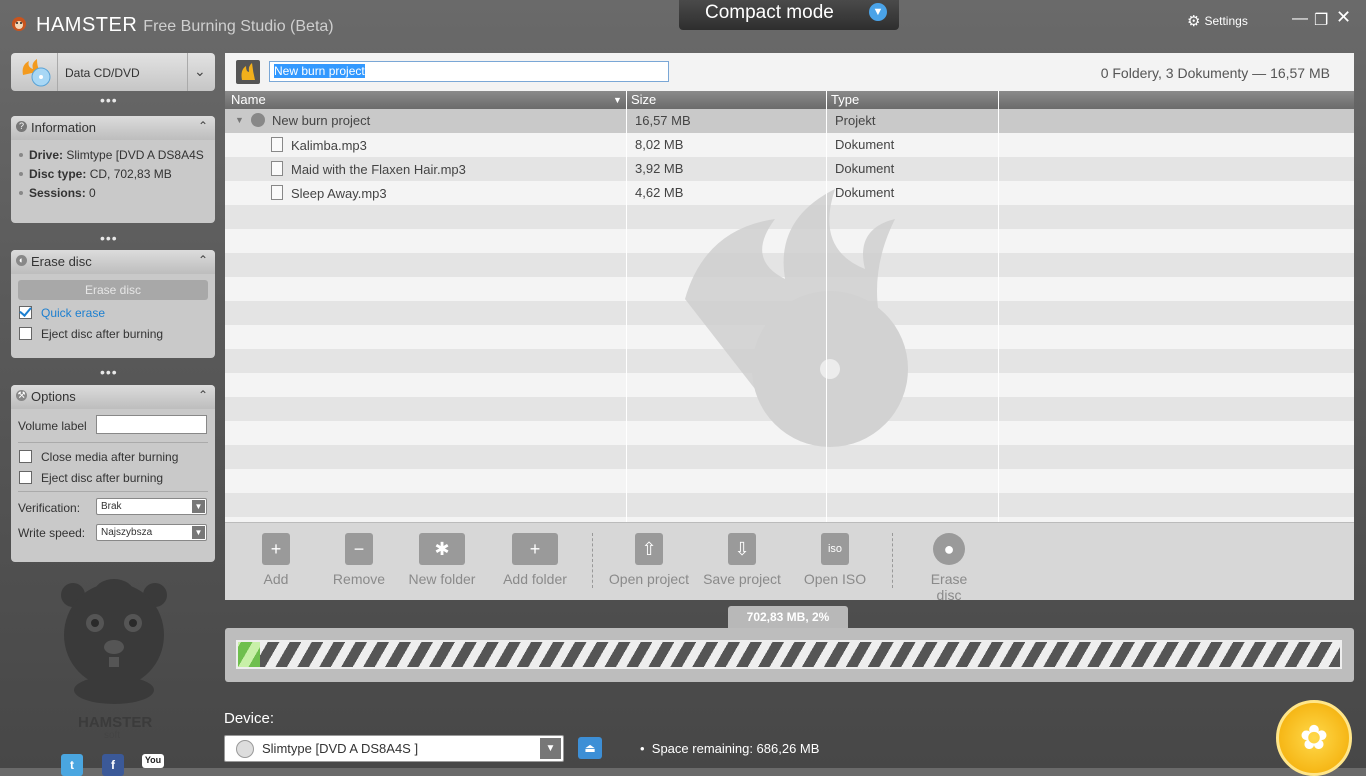 This screenshot has width=1366, height=776. What do you see at coordinates (340, 748) in the screenshot?
I see `device-value: Slimtype [DVD A DS8A4S ]` at bounding box center [340, 748].